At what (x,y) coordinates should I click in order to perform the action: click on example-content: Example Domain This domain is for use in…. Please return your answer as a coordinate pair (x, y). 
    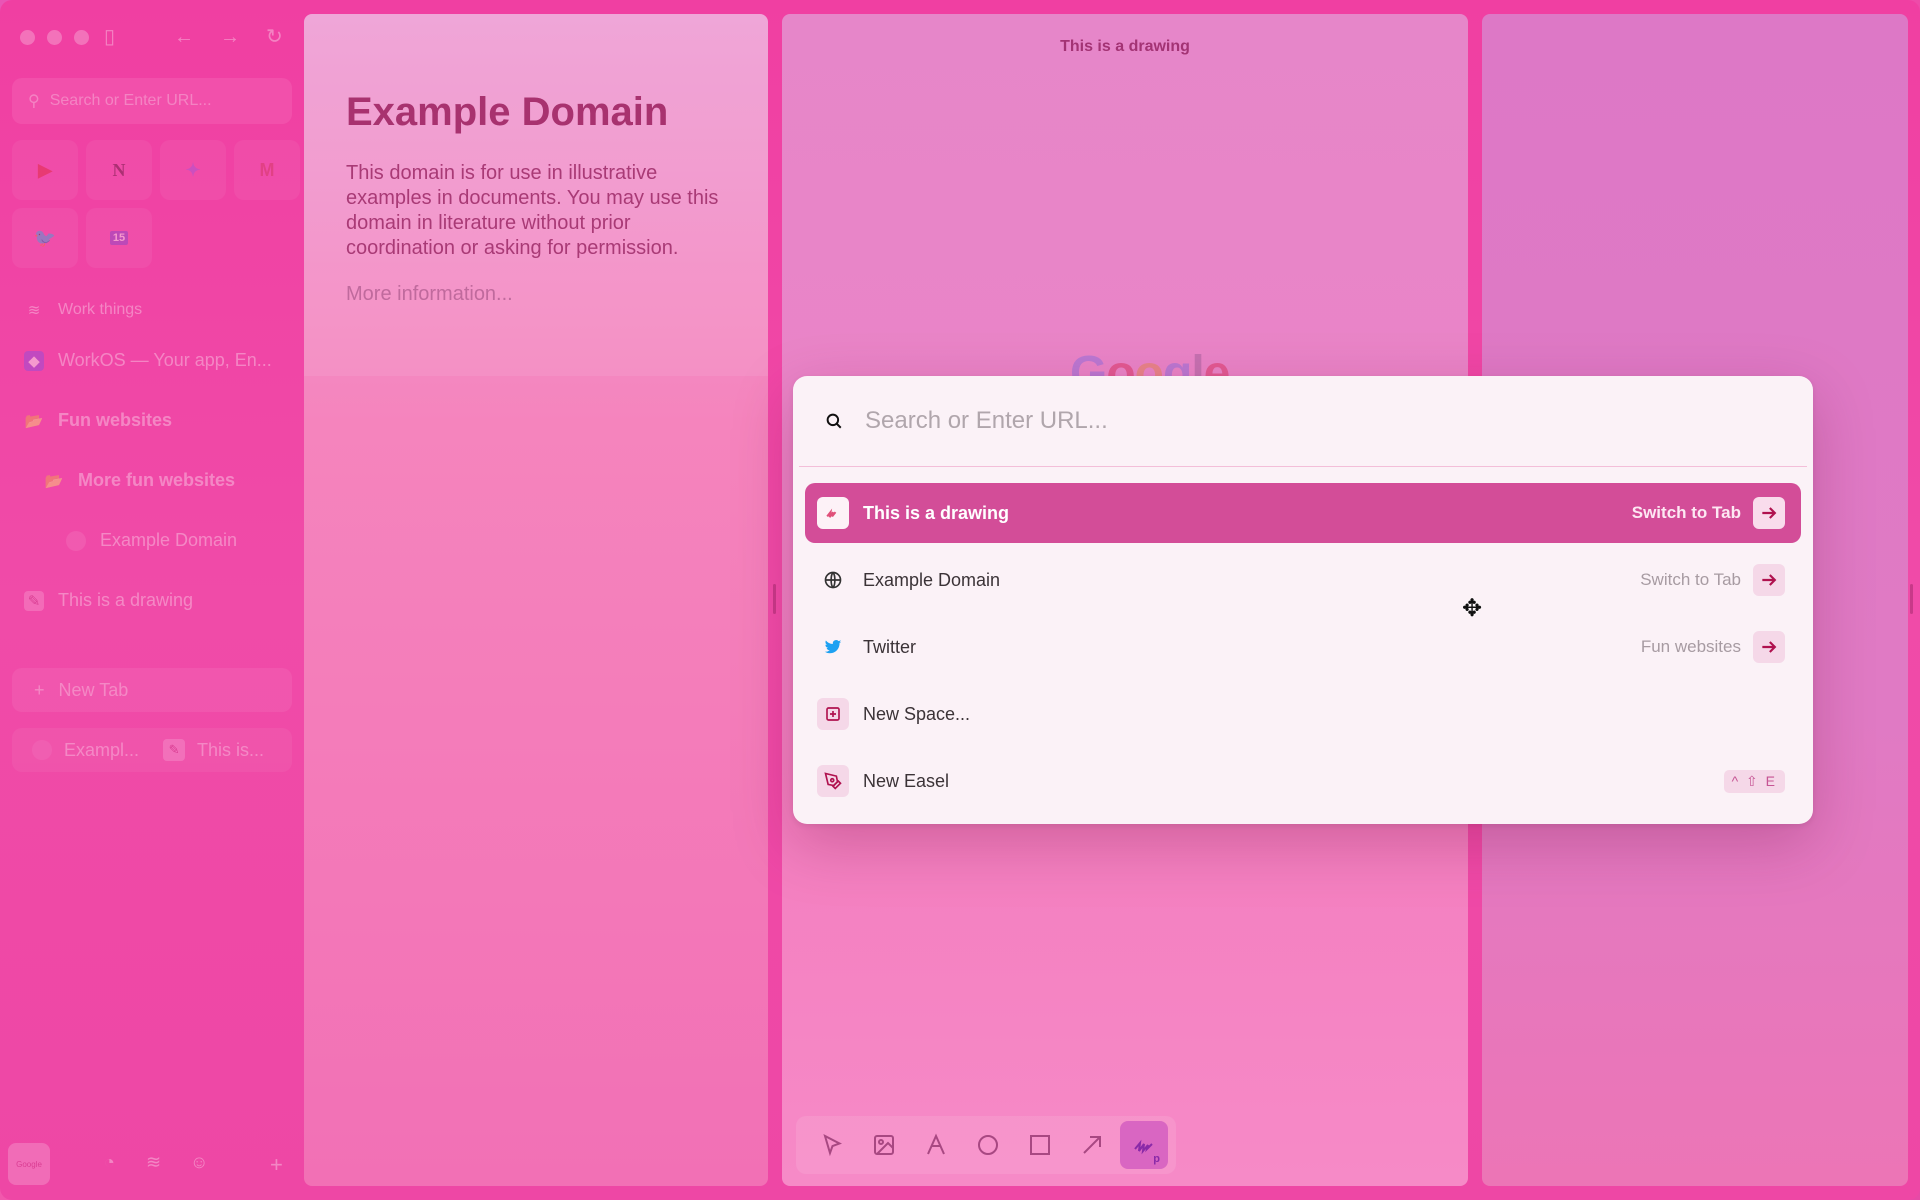
    Looking at the image, I should click on (536, 195).